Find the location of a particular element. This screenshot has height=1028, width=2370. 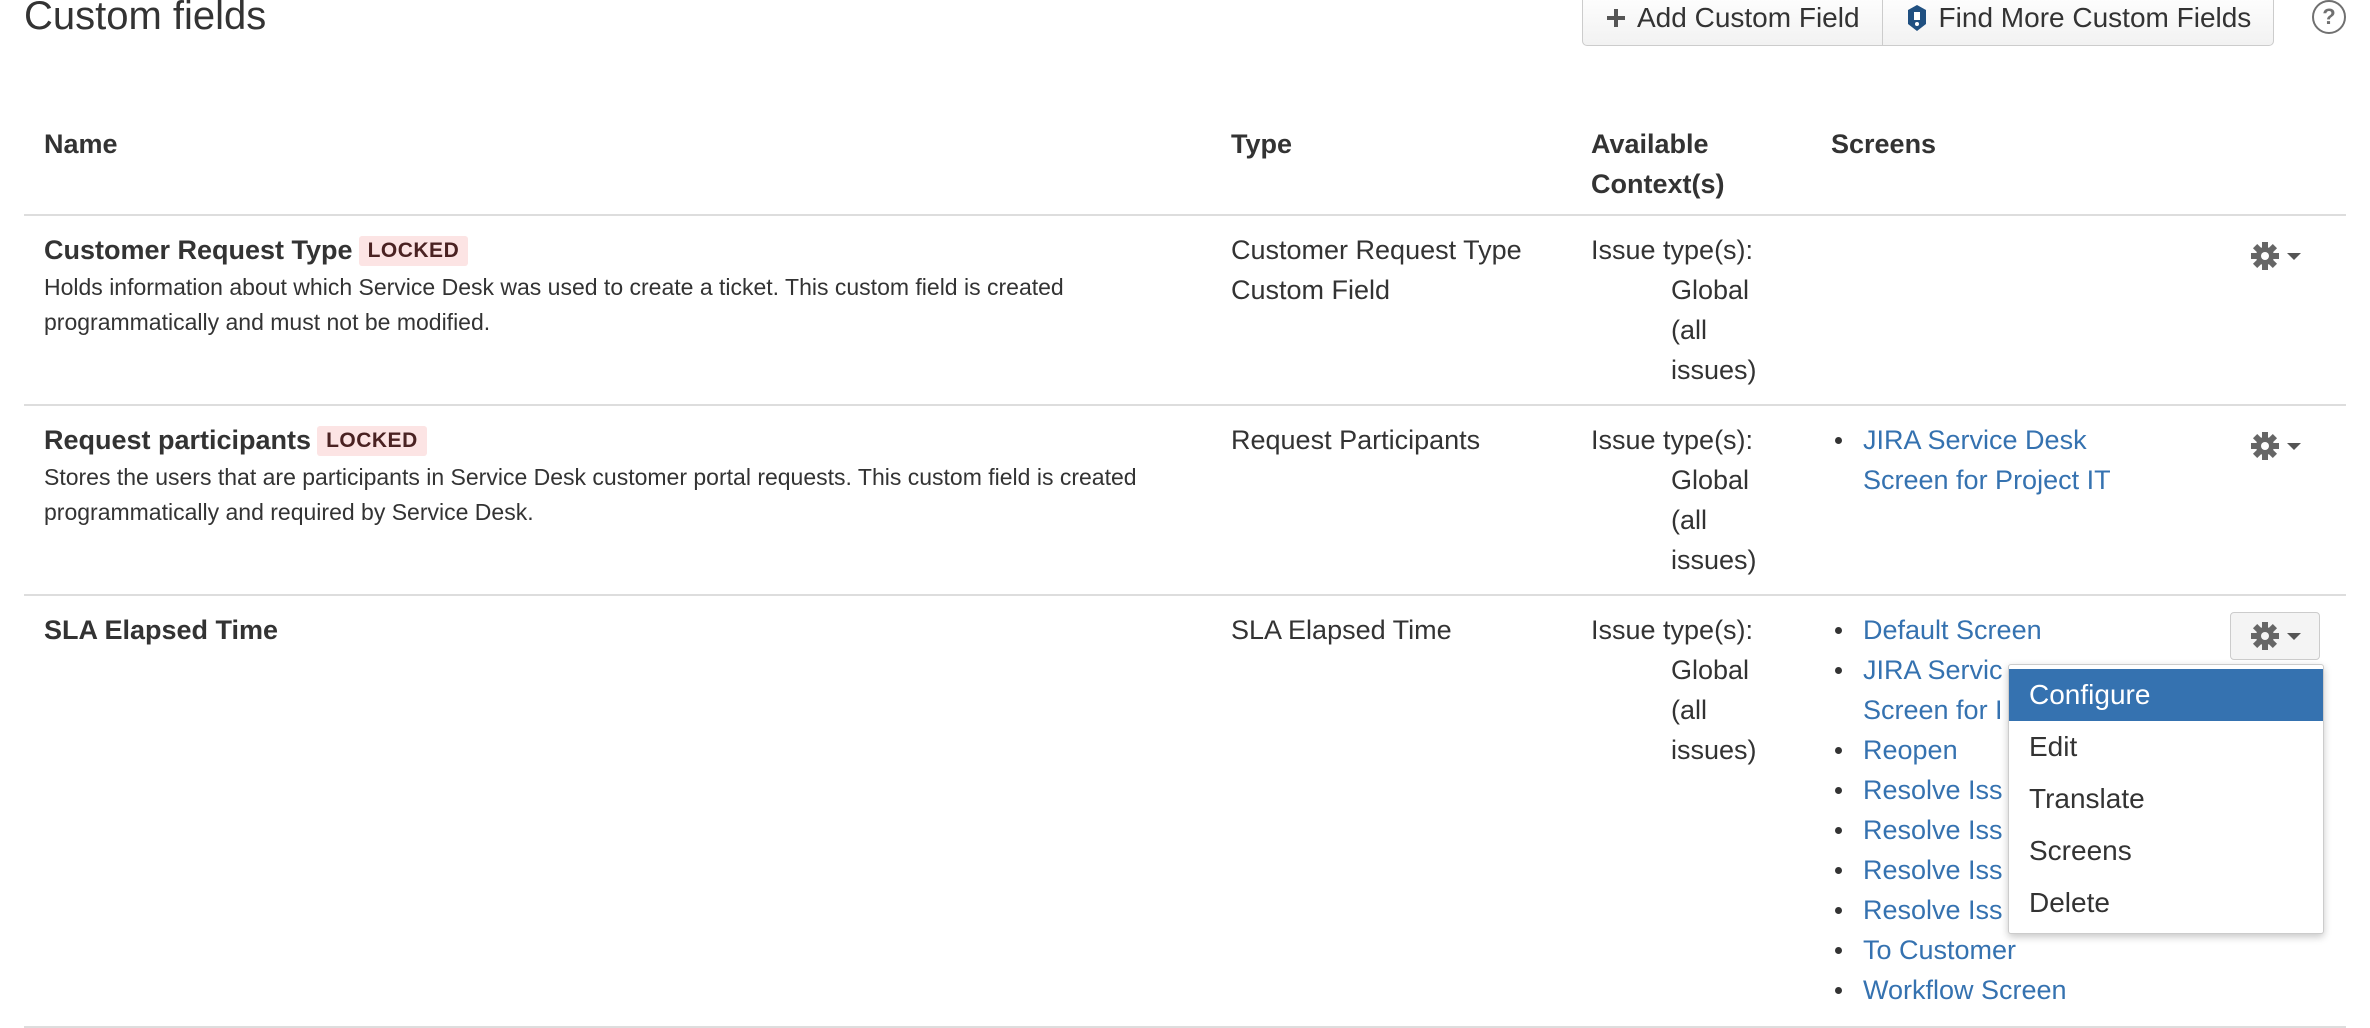

field-name: Request participants is located at coordinates (178, 440).